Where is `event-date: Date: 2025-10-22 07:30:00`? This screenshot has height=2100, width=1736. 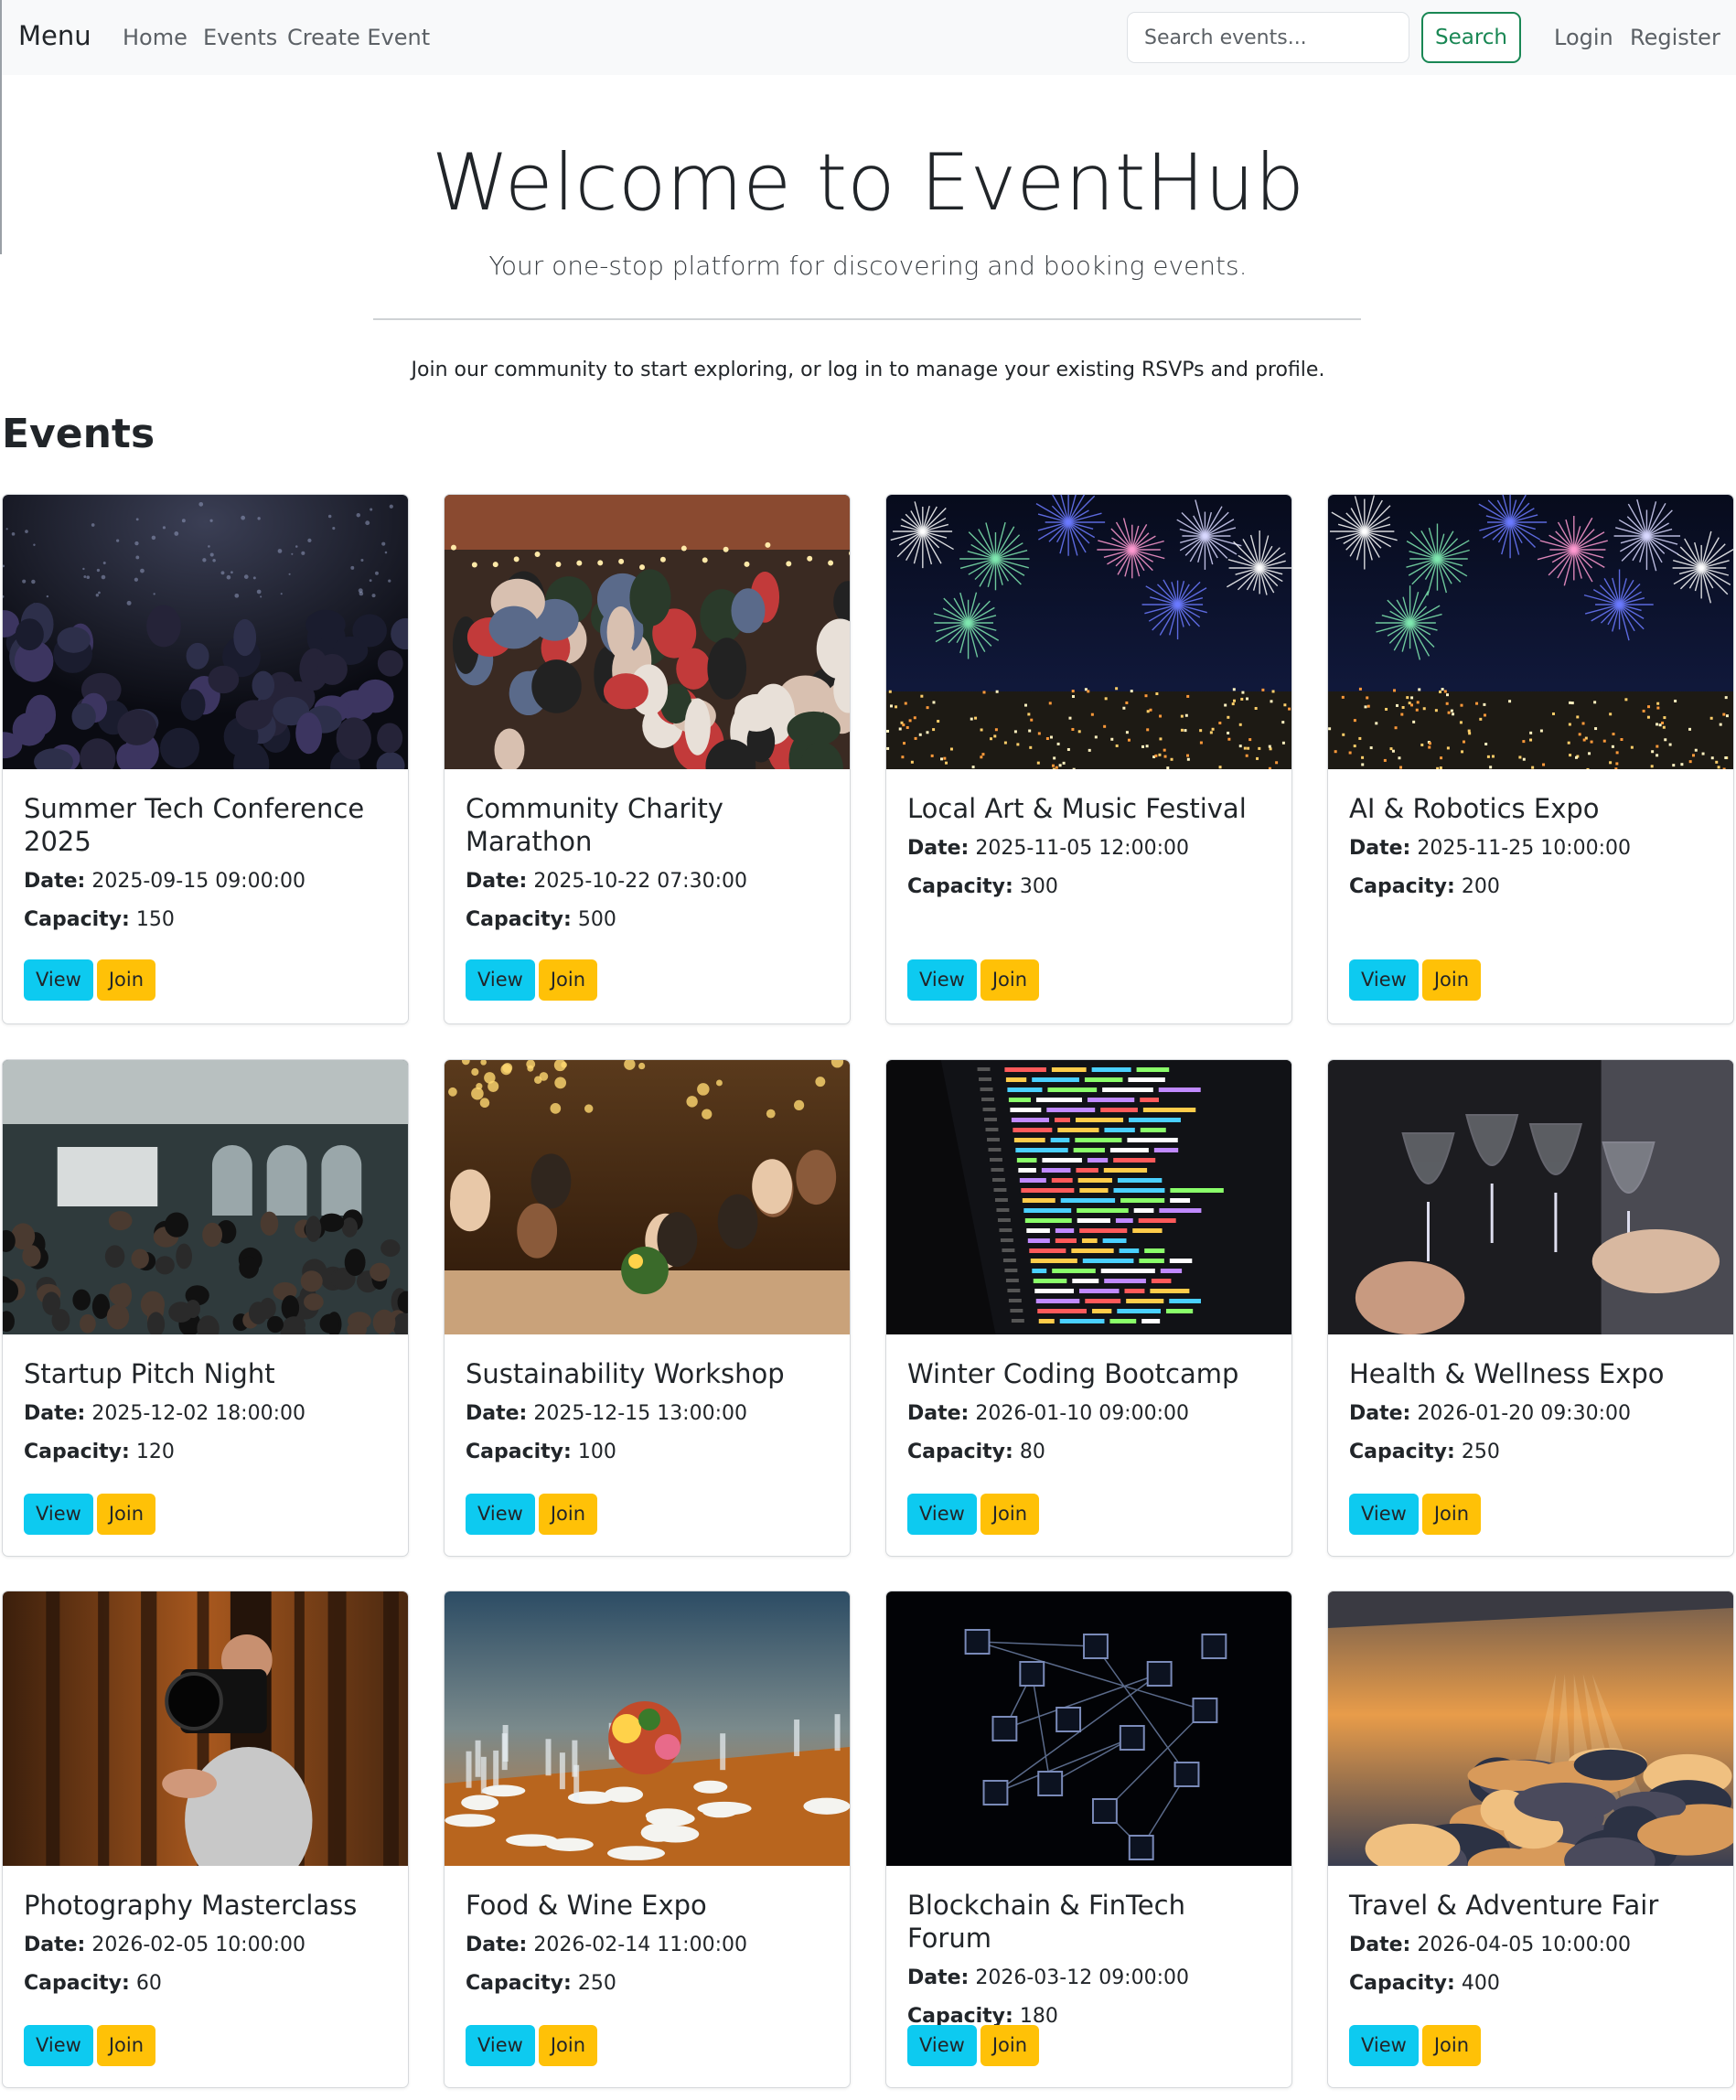 event-date: Date: 2025-10-22 07:30:00 is located at coordinates (647, 881).